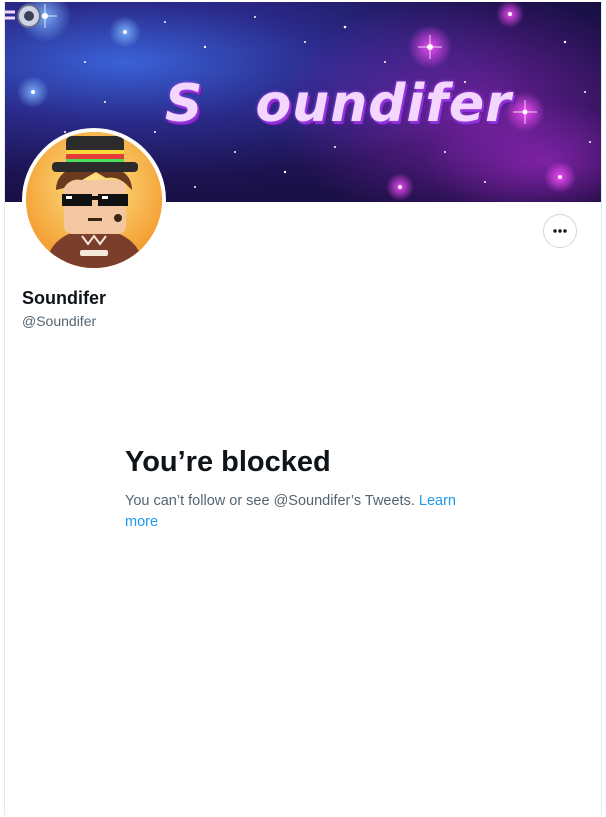 This screenshot has width=606, height=817. Describe the element at coordinates (23, 16) in the screenshot. I see `banner-logo-eye-icon` at that location.